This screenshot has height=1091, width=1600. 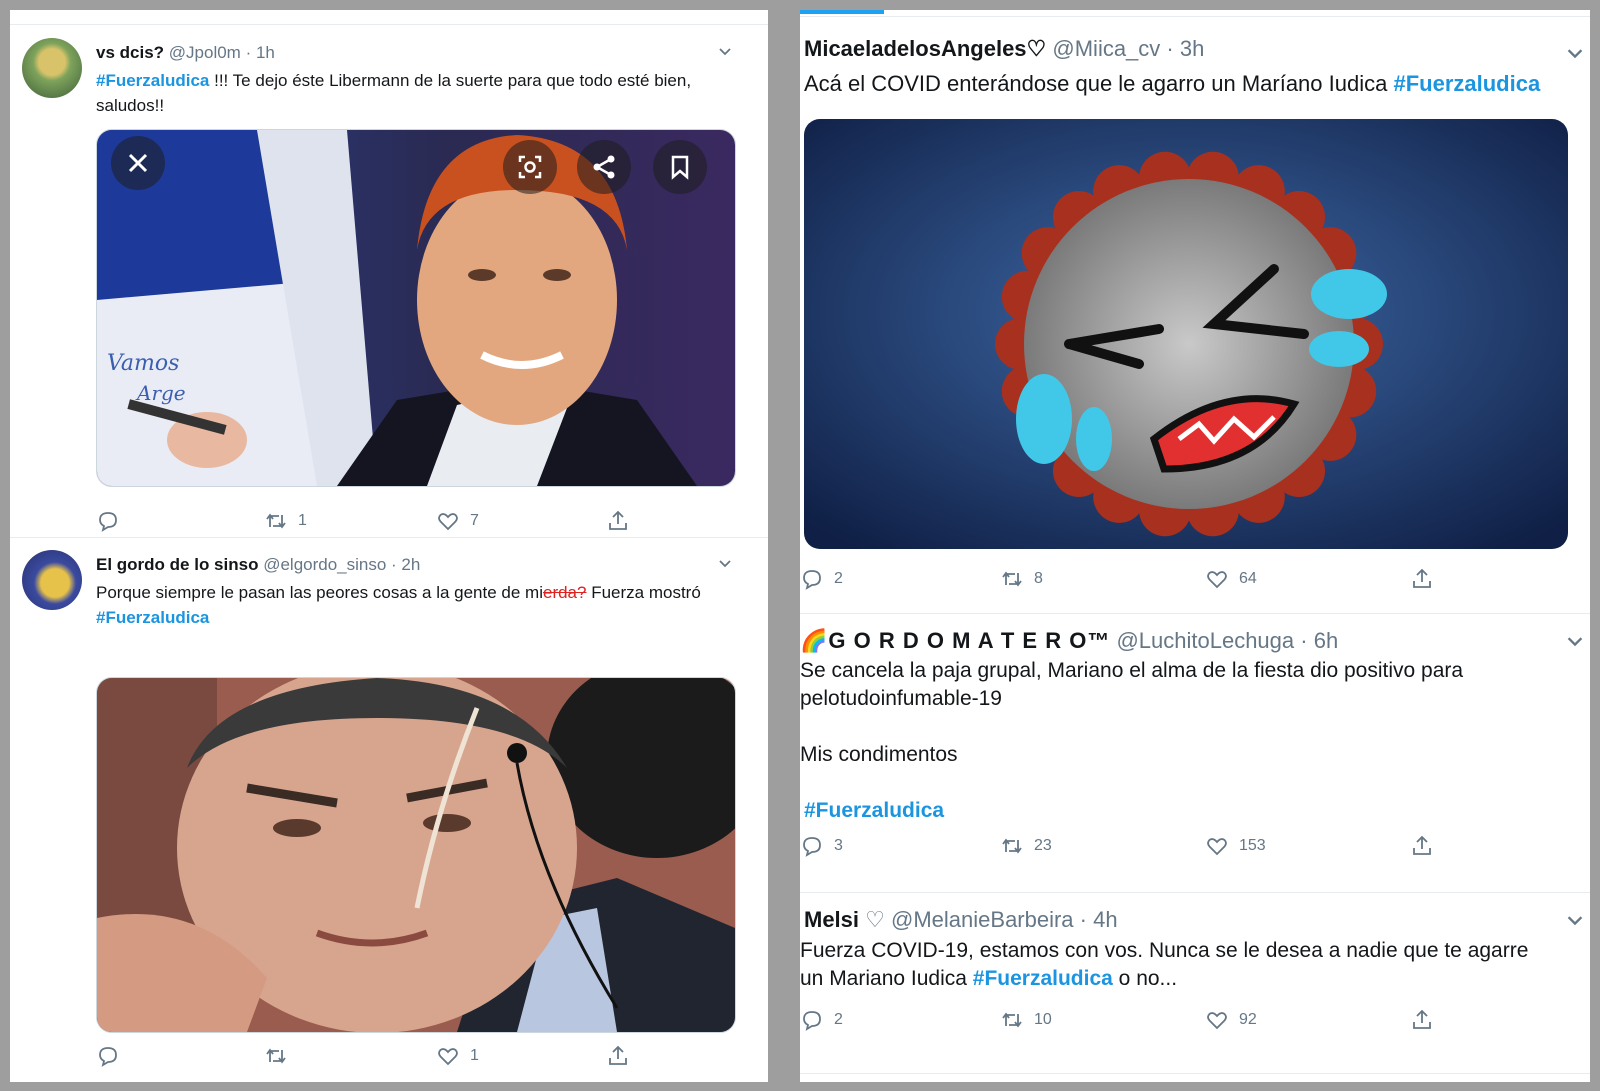 What do you see at coordinates (1235, 846) in the screenshot?
I see `like-button: 153` at bounding box center [1235, 846].